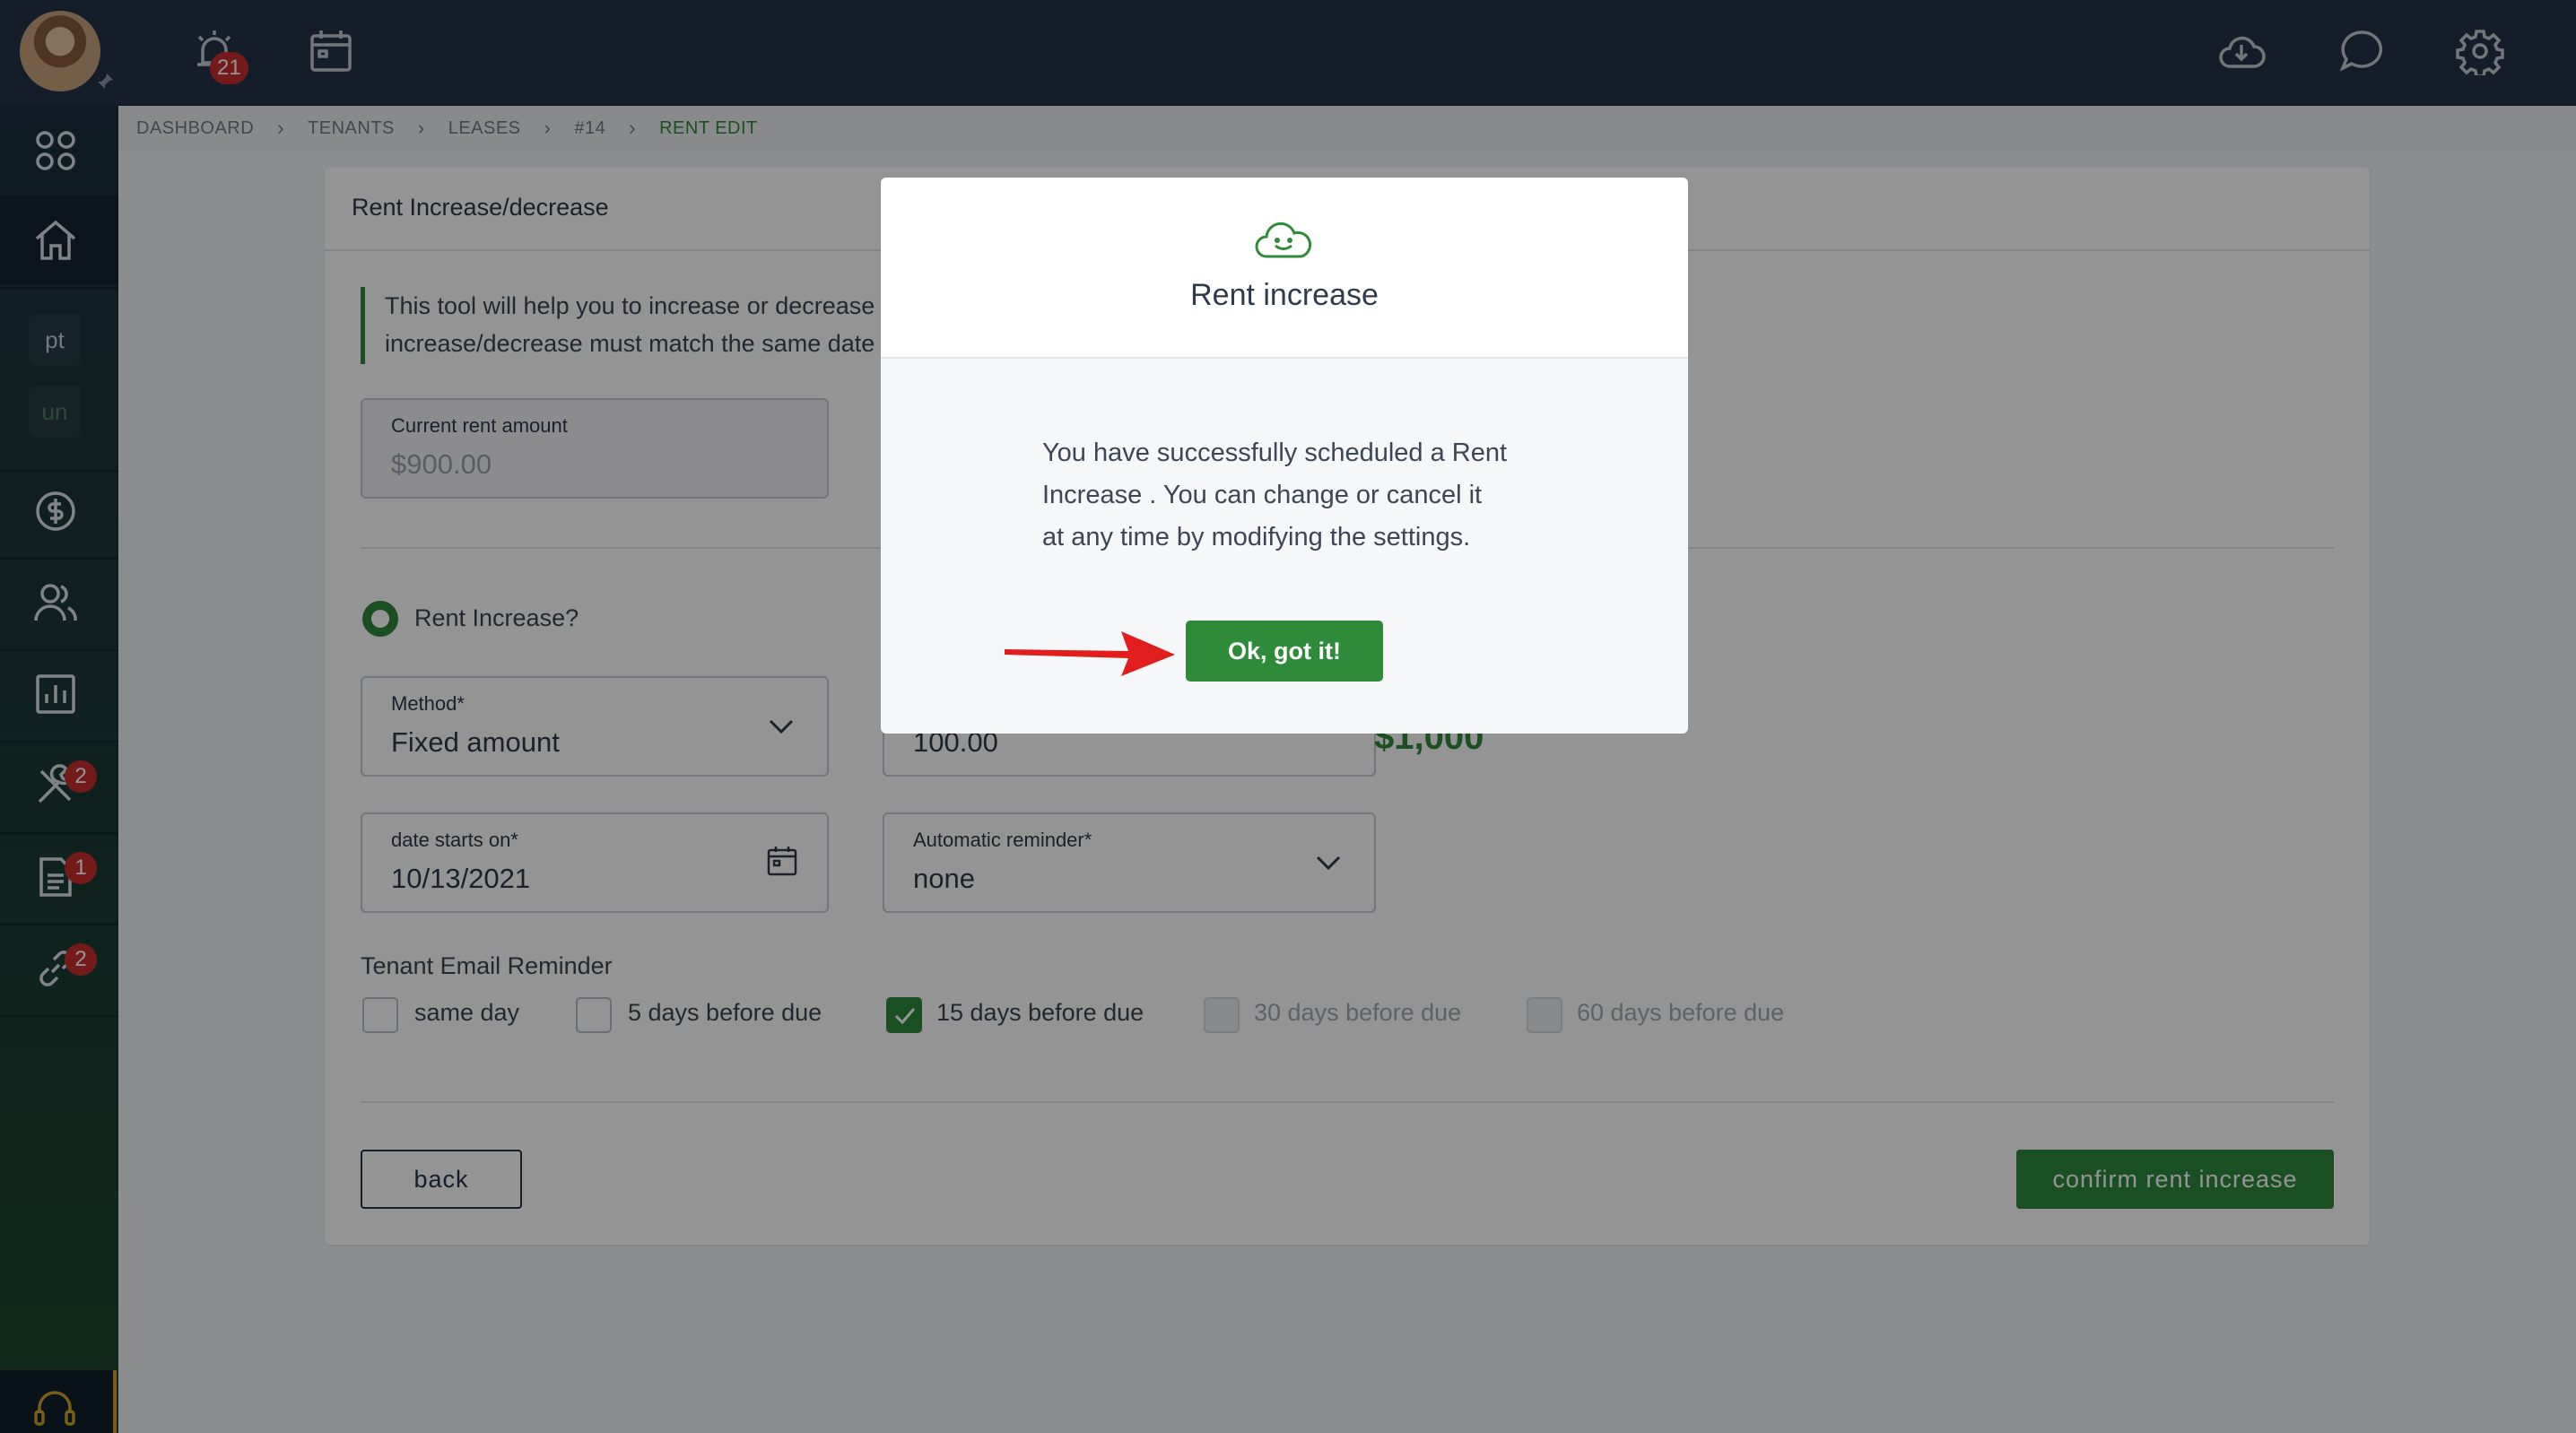  What do you see at coordinates (1284, 268) in the screenshot?
I see `modal-header: Rent increase` at bounding box center [1284, 268].